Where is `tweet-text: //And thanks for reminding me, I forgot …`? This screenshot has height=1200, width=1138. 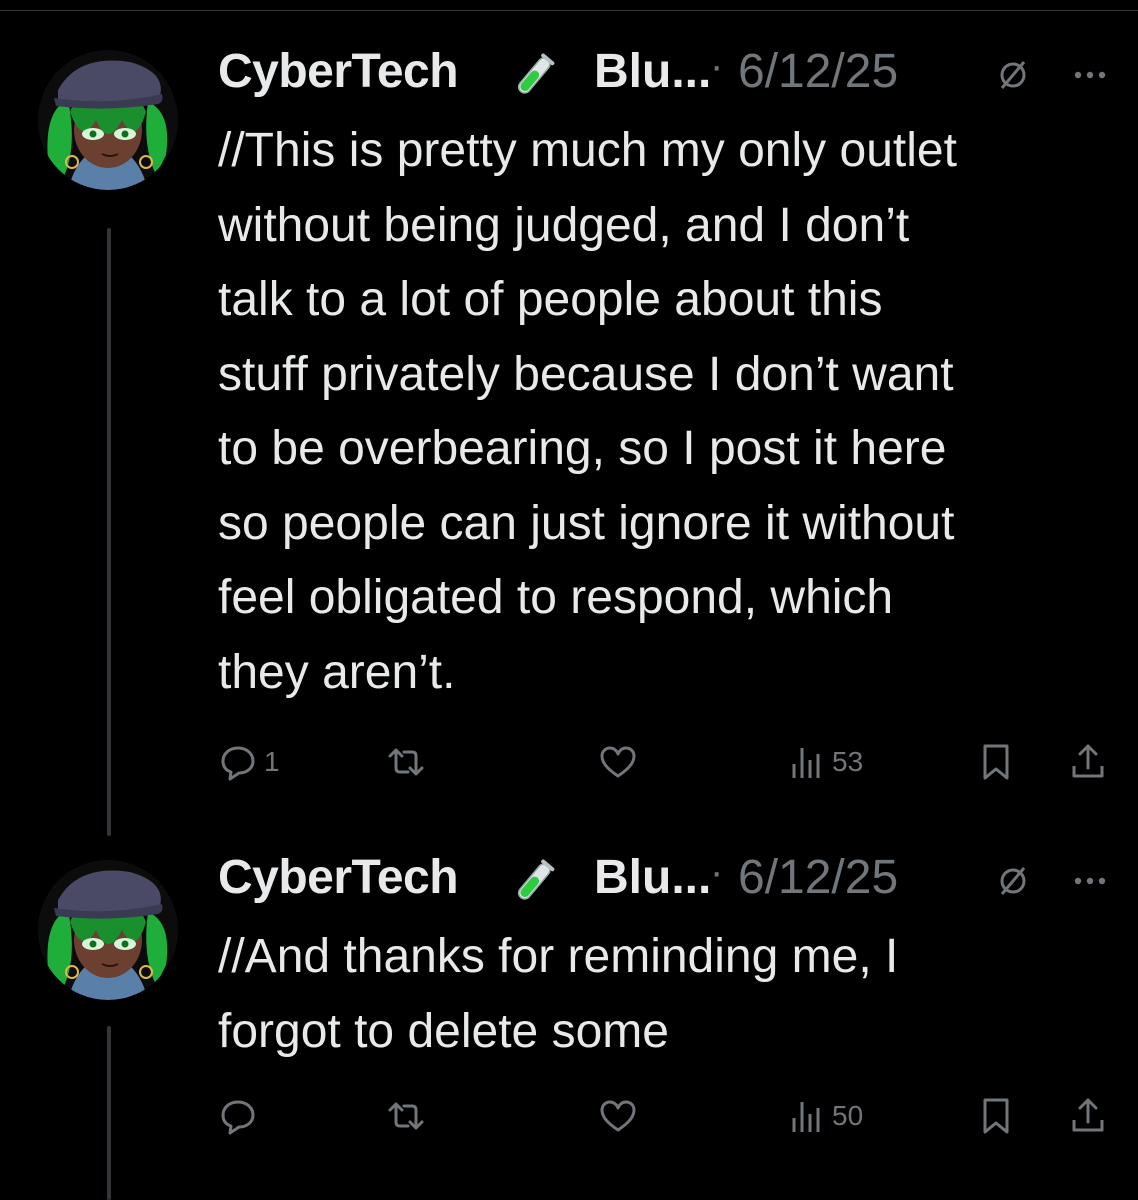 tweet-text: //And thanks for reminding me, I forgot … is located at coordinates (668, 994).